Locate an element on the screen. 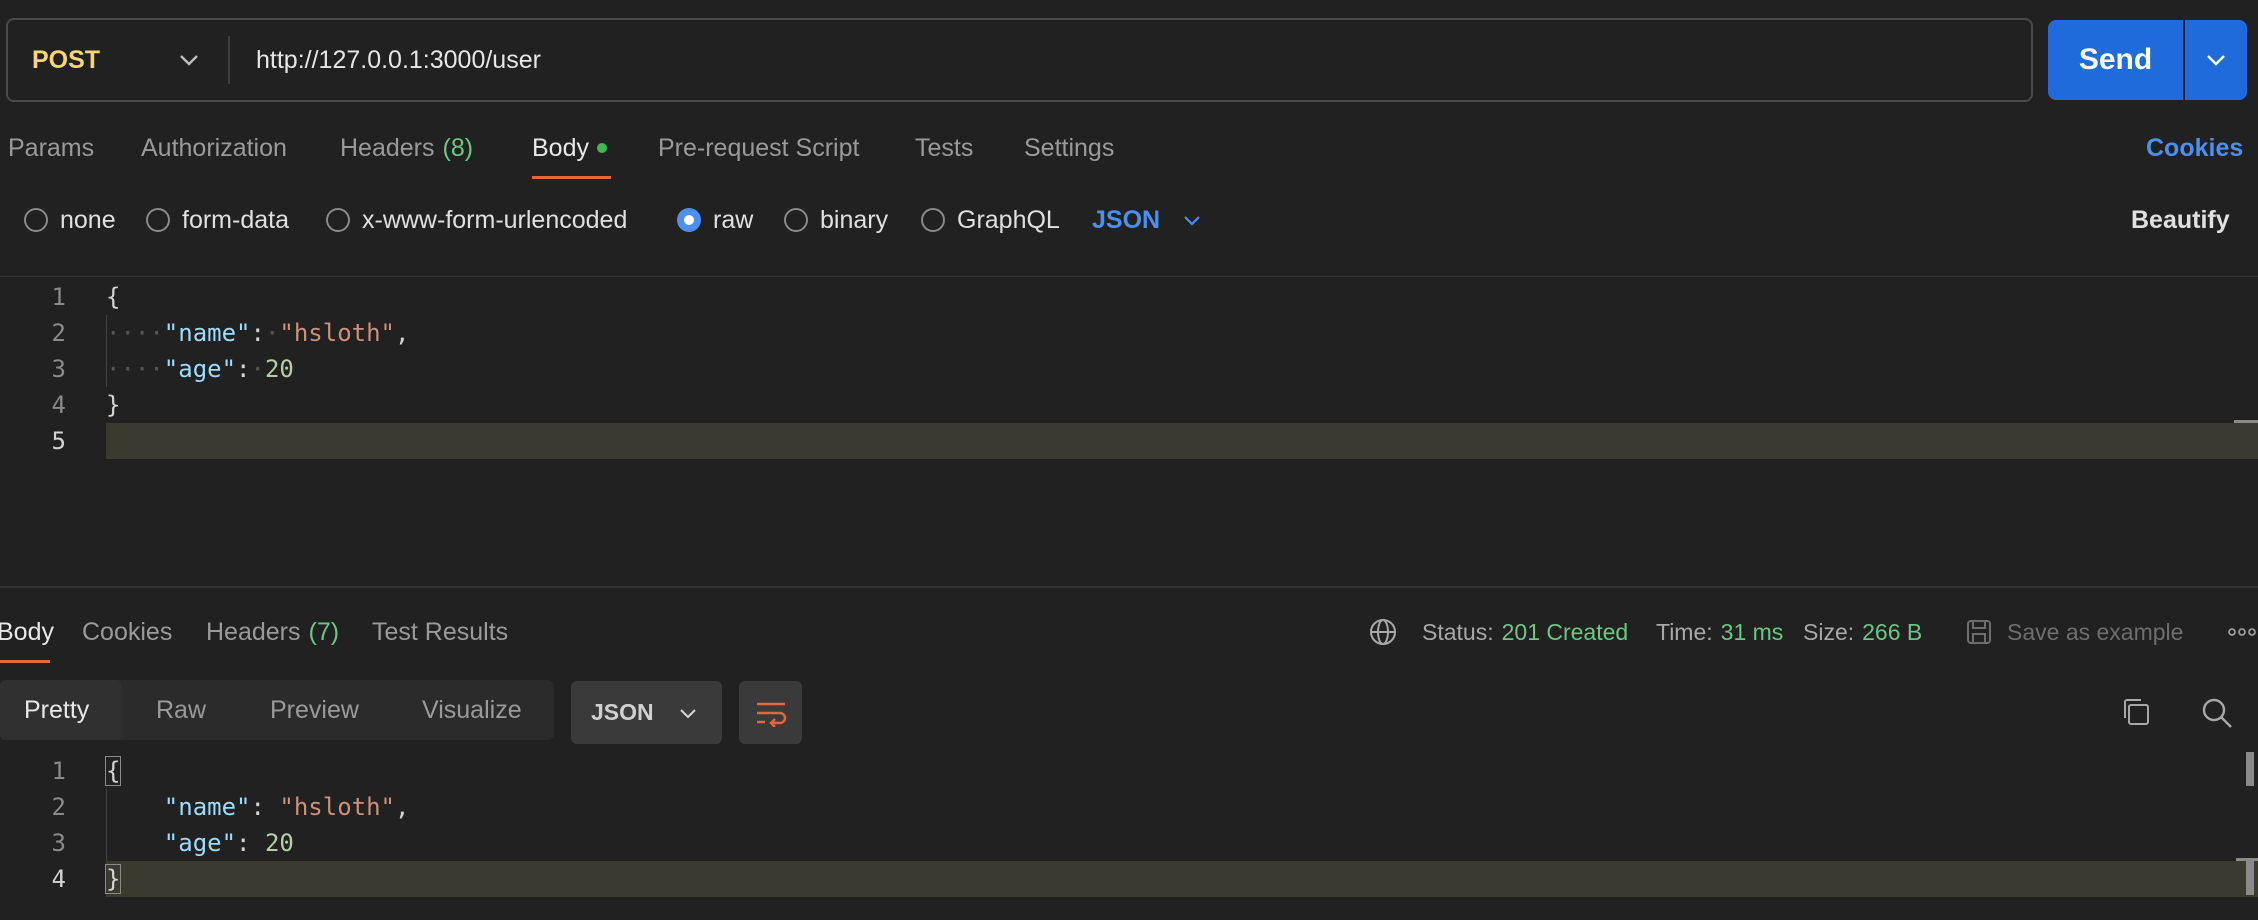 The width and height of the screenshot is (2258, 920). wrap-lines-icon is located at coordinates (771, 714).